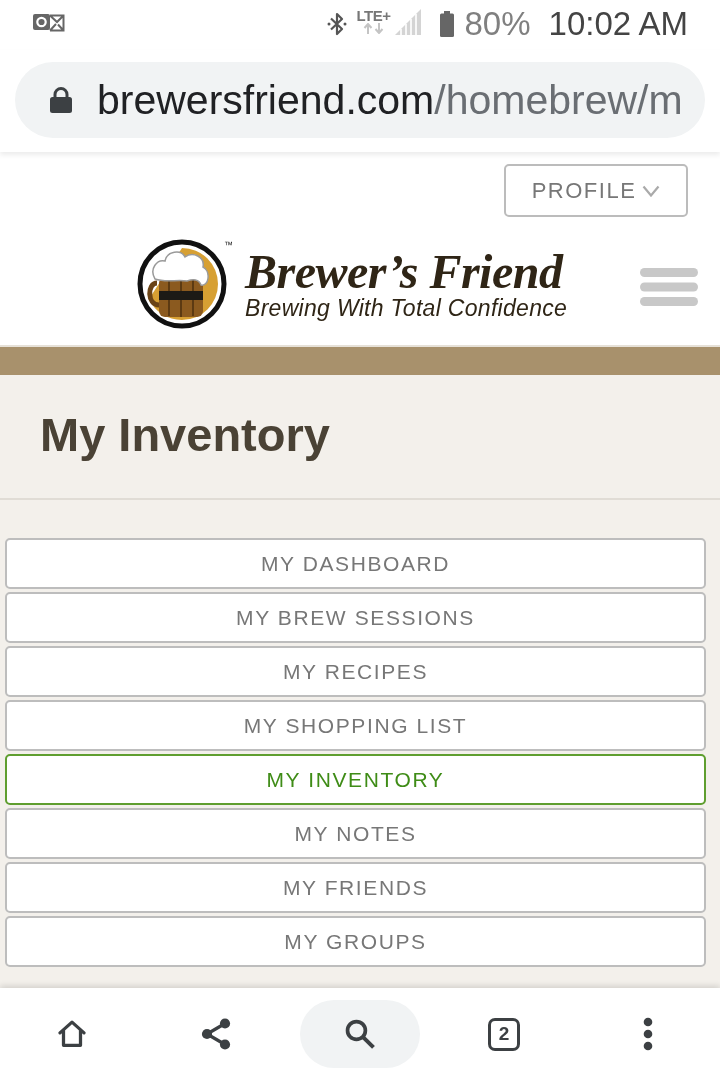  What do you see at coordinates (406, 308) in the screenshot?
I see `logo-tagline: Brewing With Total Confidence` at bounding box center [406, 308].